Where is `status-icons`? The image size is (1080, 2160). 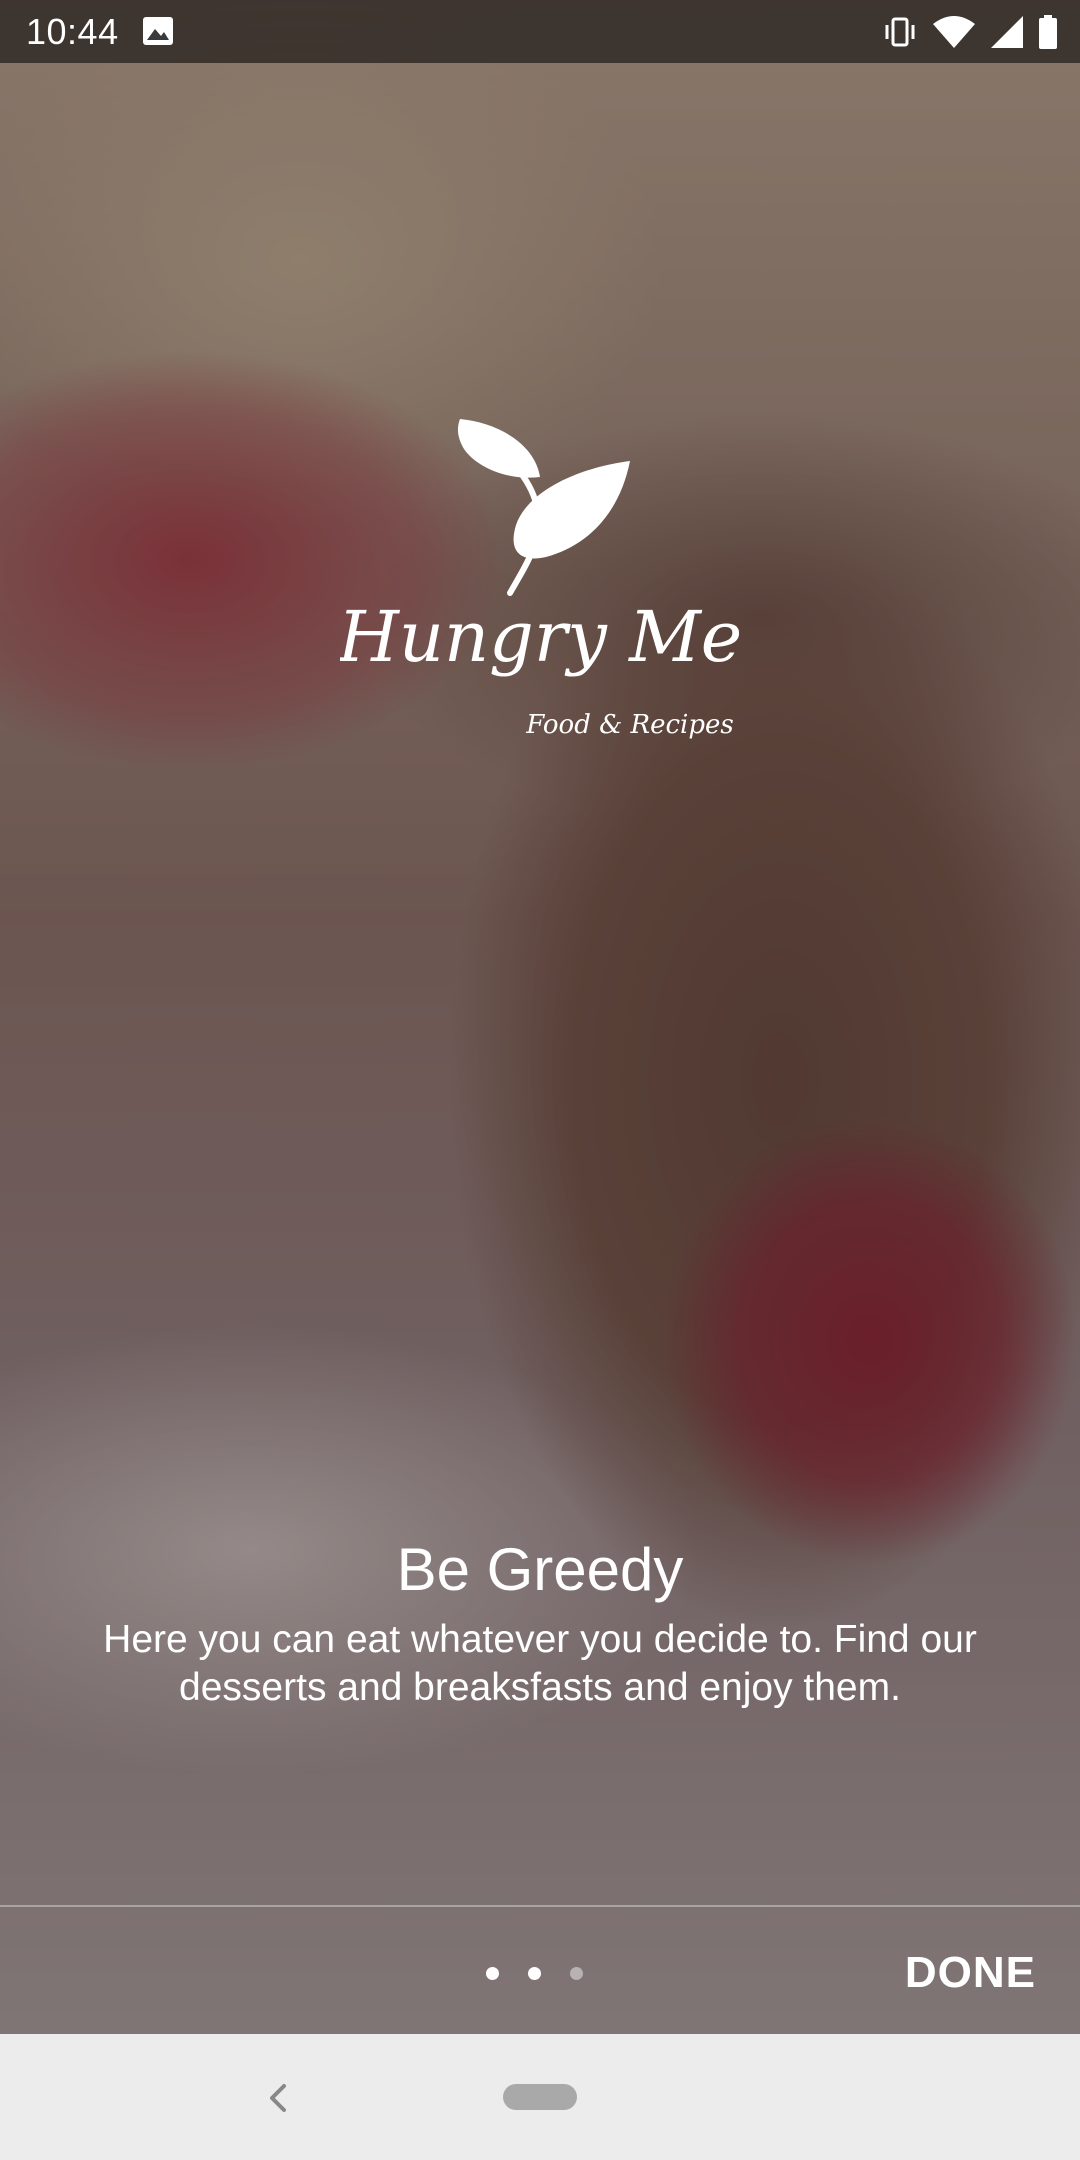 status-icons is located at coordinates (970, 32).